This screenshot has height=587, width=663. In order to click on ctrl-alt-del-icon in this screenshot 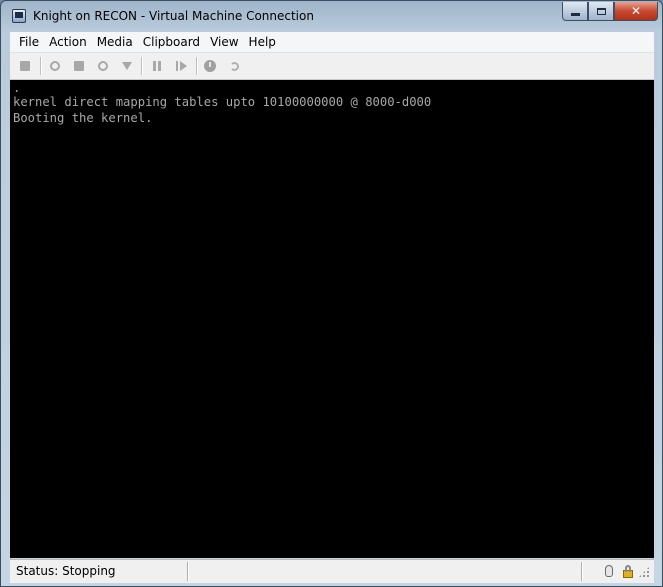, I will do `click(25, 66)`.